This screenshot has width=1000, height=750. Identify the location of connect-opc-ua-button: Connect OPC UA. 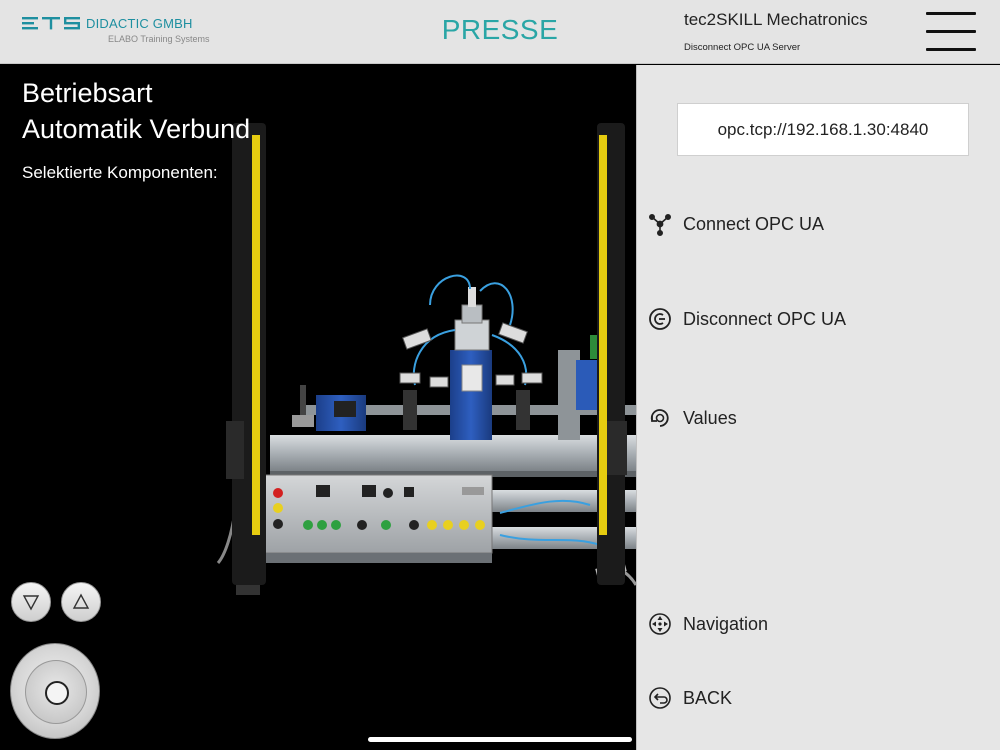
(735, 224).